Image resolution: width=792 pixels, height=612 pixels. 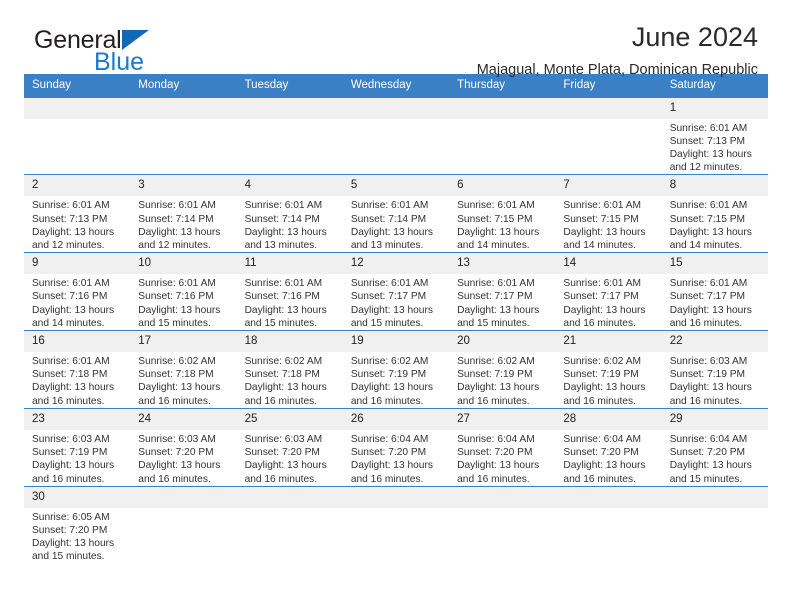 What do you see at coordinates (177, 439) in the screenshot?
I see `sunrise-time: Sunrise: 6:03 AM` at bounding box center [177, 439].